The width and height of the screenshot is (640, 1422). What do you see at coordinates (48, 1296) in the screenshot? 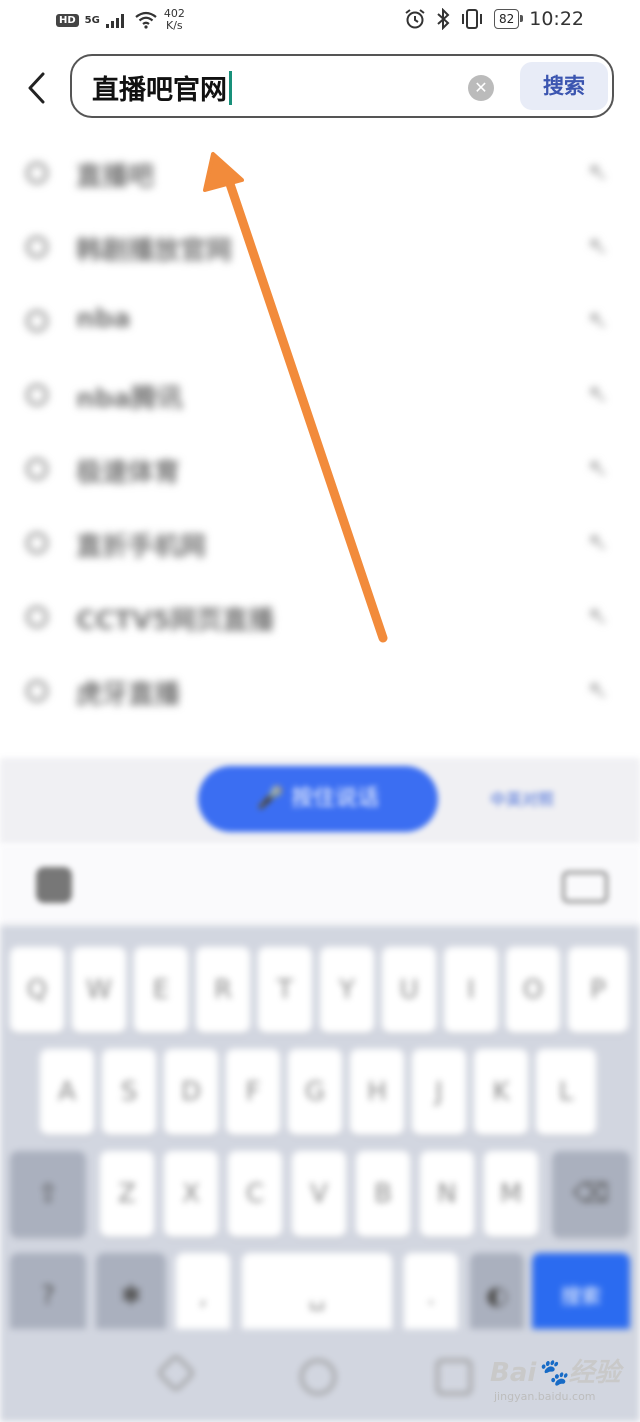
I see `symbol-key: ?` at bounding box center [48, 1296].